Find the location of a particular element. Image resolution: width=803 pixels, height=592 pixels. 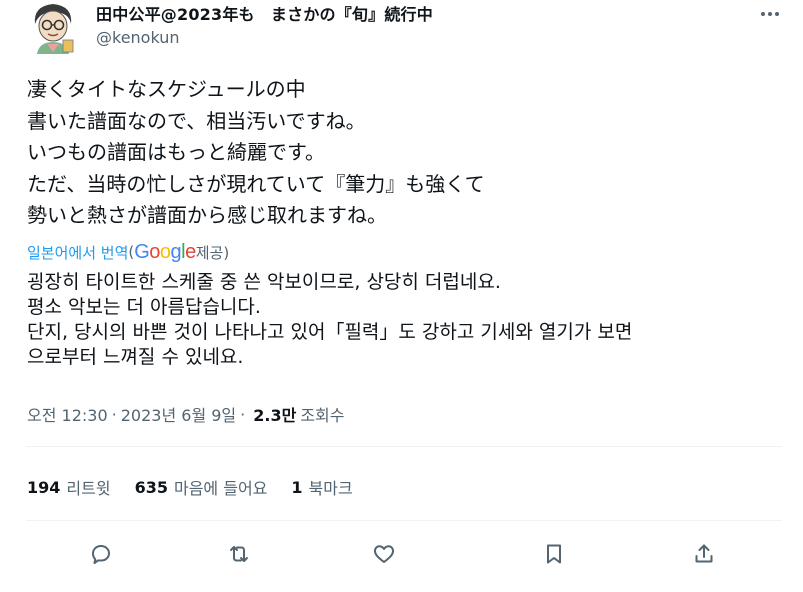

reply-button is located at coordinates (101, 554).